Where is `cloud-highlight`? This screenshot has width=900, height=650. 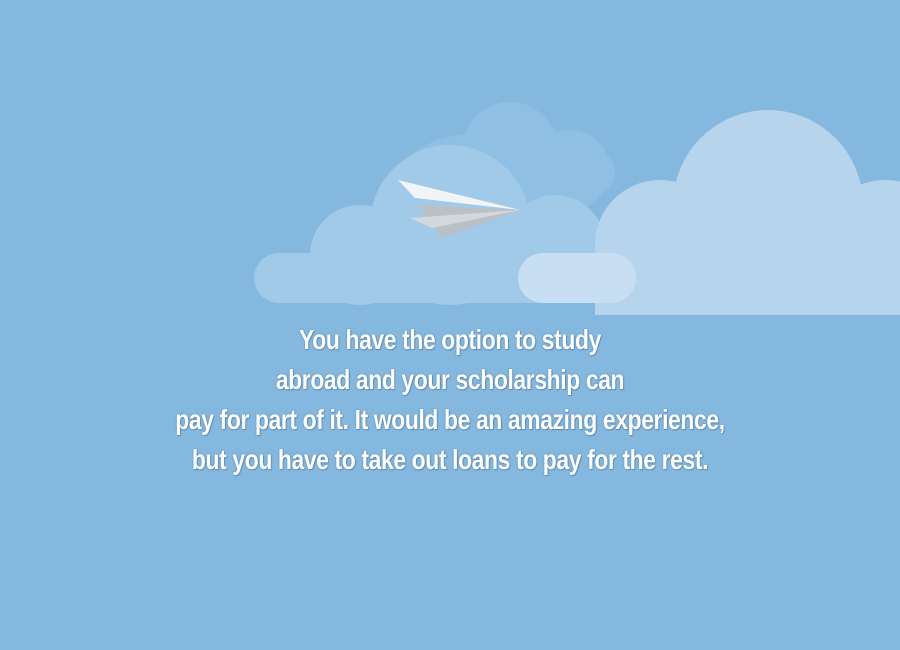
cloud-highlight is located at coordinates (577, 278).